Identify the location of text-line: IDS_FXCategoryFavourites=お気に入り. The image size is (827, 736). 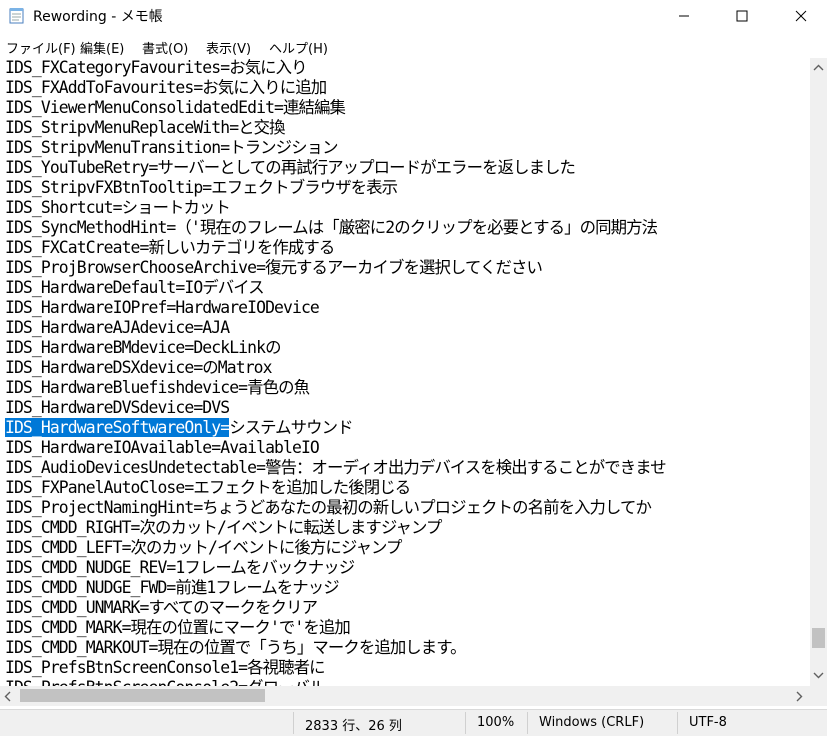
(156, 68).